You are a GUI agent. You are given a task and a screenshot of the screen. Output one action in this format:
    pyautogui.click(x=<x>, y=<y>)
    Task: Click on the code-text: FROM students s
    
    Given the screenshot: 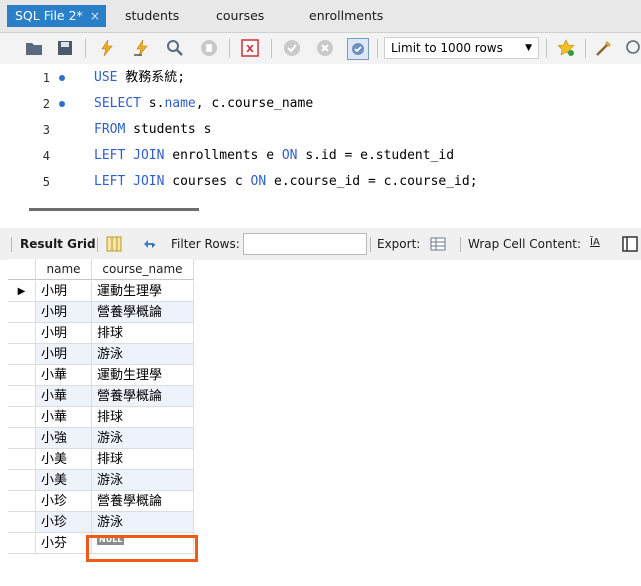 What is the action you would take?
    pyautogui.click(x=153, y=129)
    